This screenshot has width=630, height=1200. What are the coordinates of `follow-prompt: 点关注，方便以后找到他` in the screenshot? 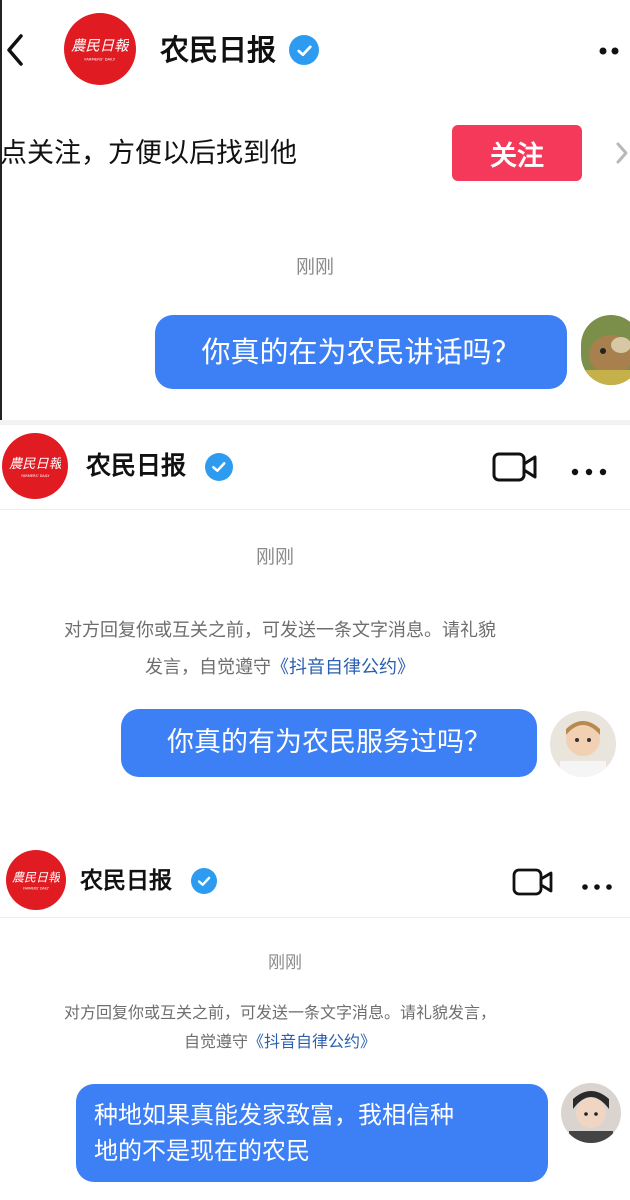 It's located at (148, 153).